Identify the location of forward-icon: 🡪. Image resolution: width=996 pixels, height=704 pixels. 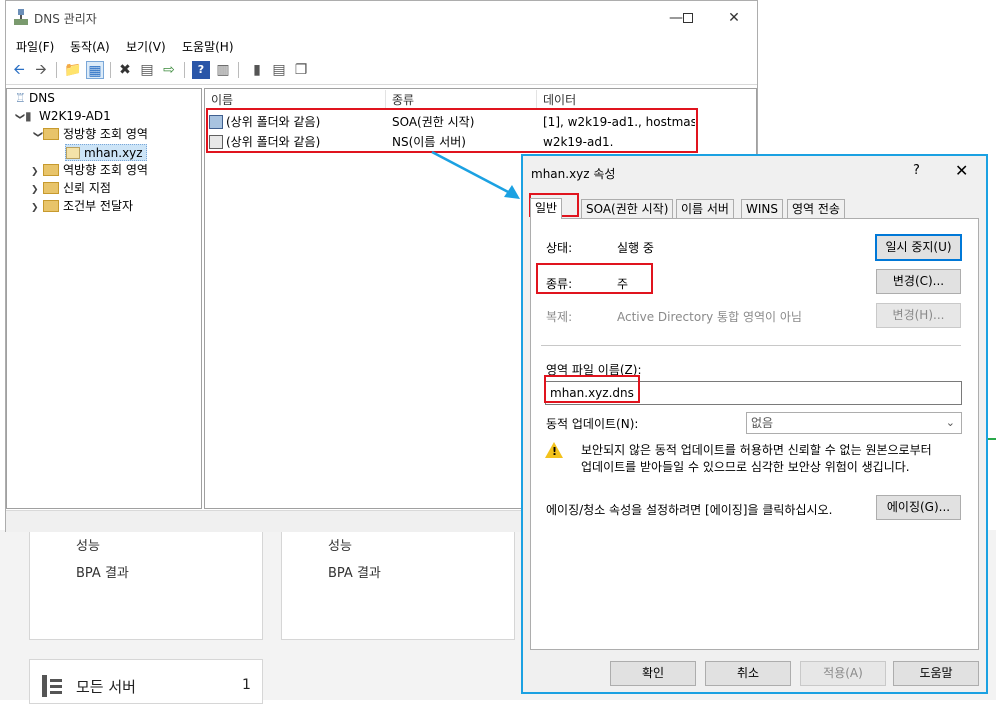
(41, 70).